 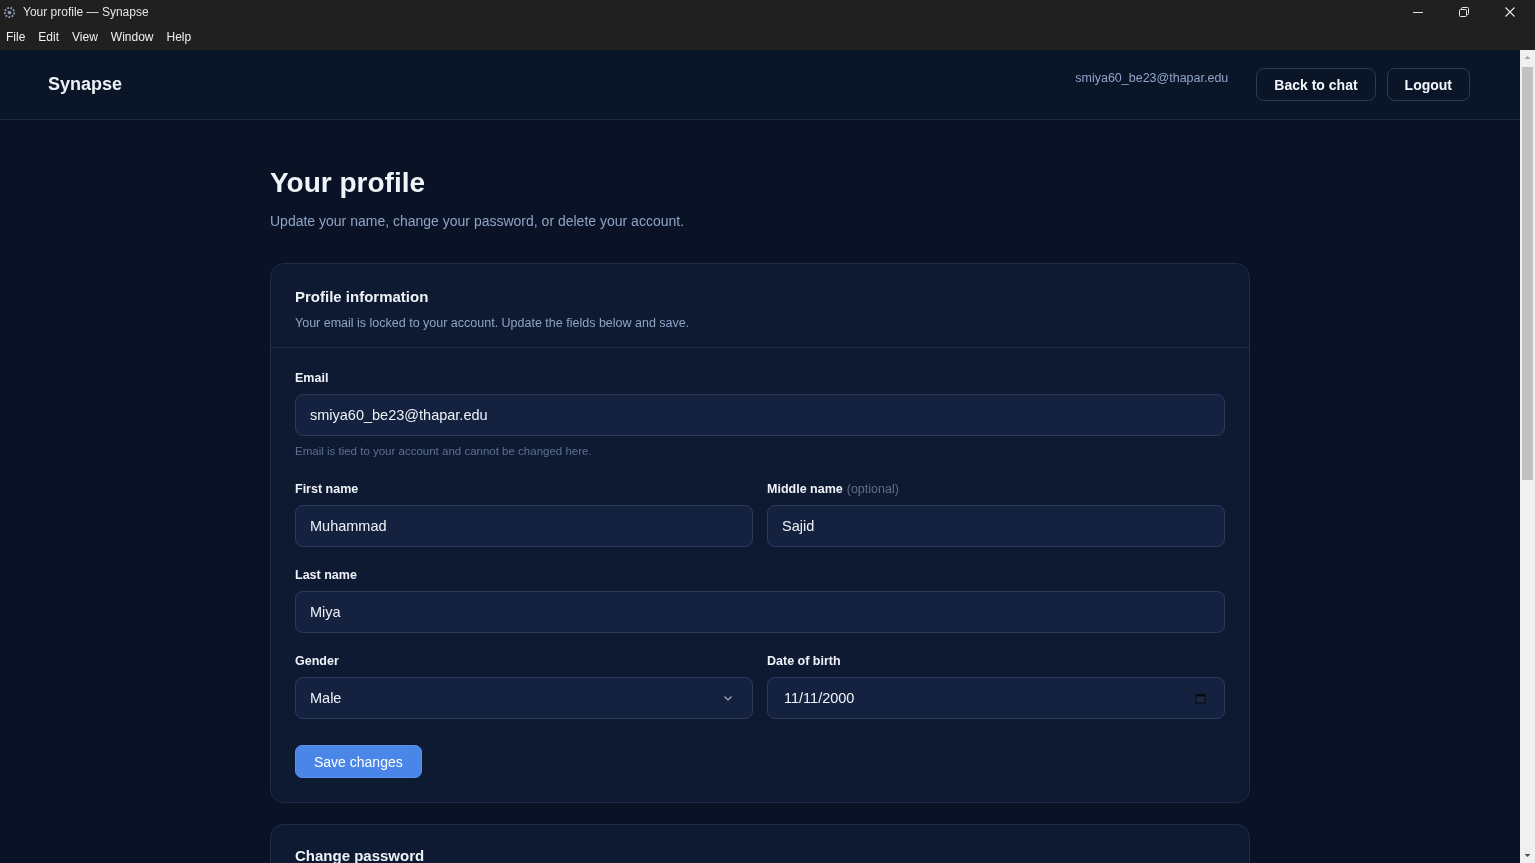 I want to click on text-field: smiya60_be23@thapar.edu, so click(x=760, y=415).